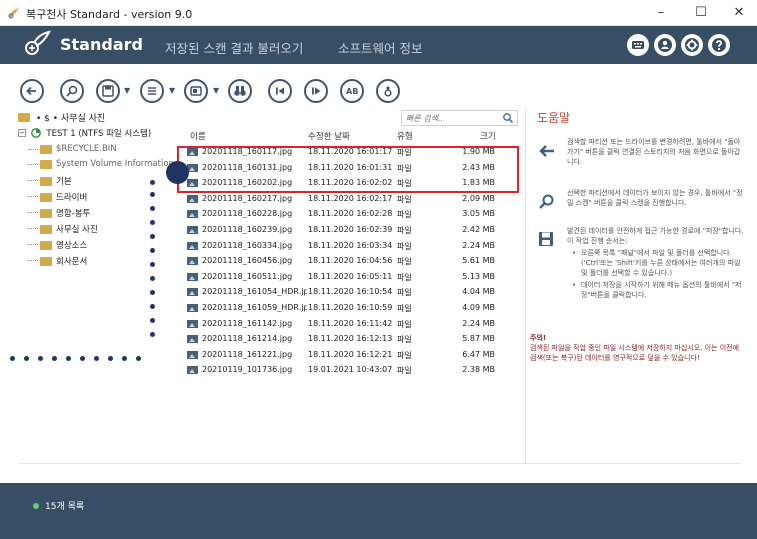 This screenshot has width=757, height=539. I want to click on minimize-button: –, so click(661, 13).